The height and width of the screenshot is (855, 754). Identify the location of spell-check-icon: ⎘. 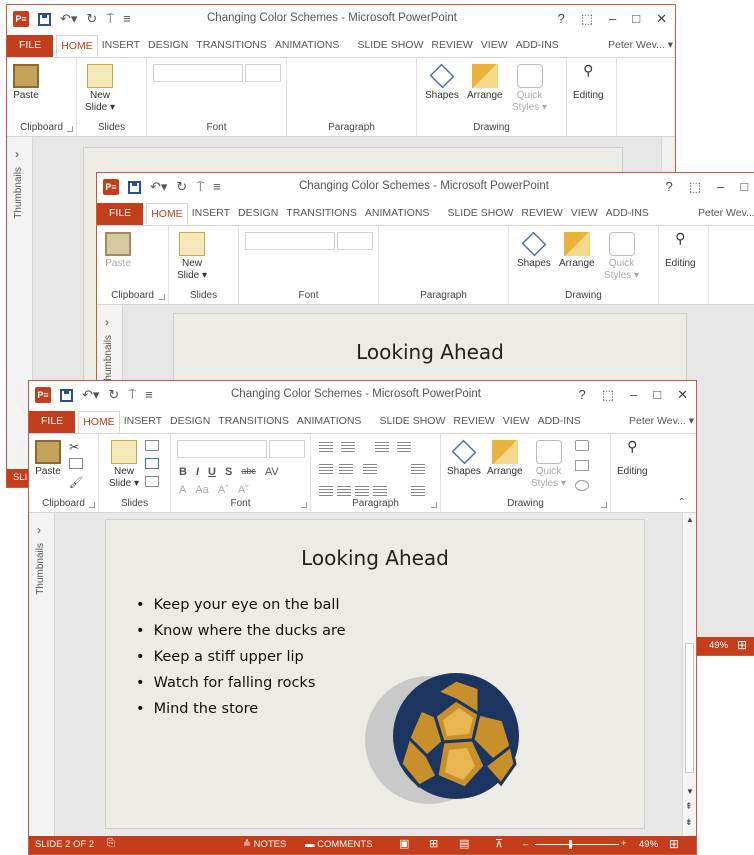
(111, 843).